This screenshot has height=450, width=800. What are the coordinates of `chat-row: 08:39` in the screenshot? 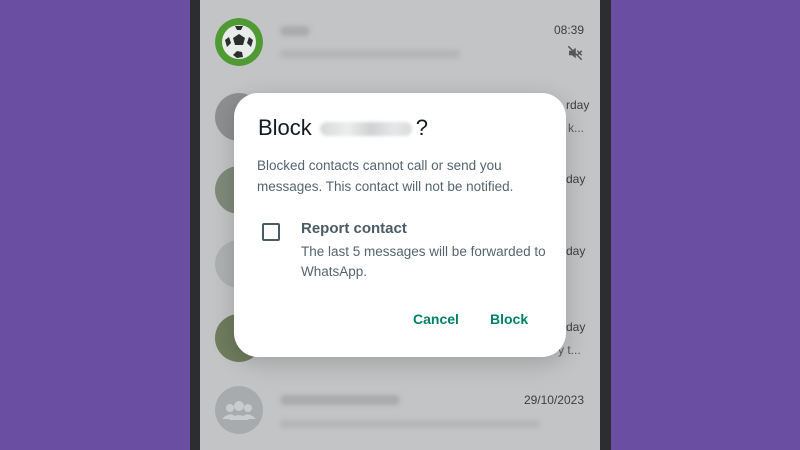 It's located at (400, 40).